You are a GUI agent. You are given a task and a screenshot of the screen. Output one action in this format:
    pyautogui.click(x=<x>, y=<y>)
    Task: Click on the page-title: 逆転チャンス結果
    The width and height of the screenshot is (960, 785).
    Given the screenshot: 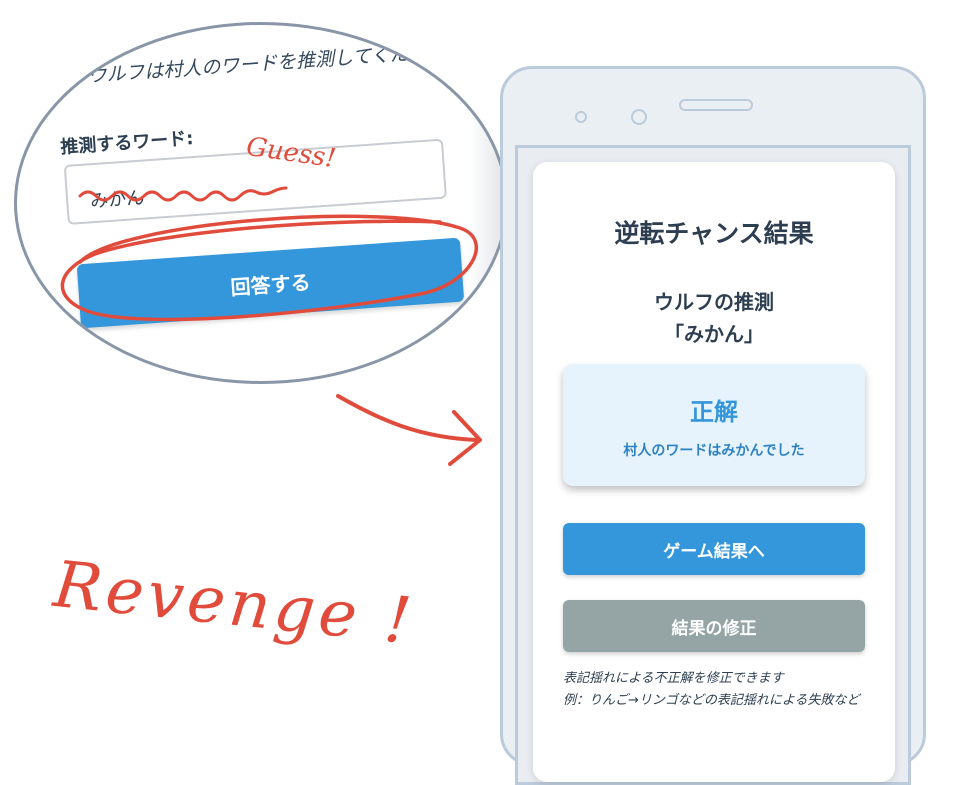 What is the action you would take?
    pyautogui.click(x=714, y=233)
    